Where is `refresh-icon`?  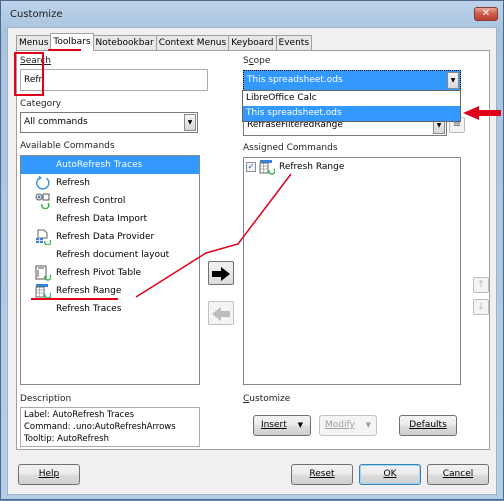
refresh-icon is located at coordinates (43, 182).